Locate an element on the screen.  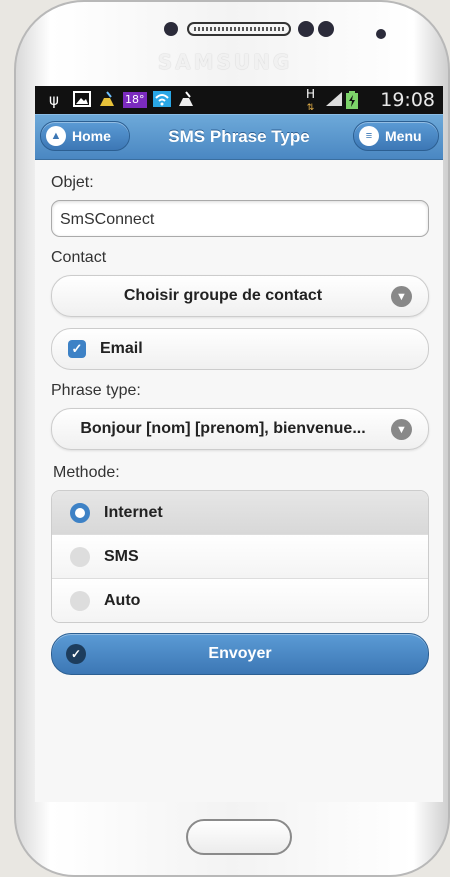
battery-icon is located at coordinates (352, 100).